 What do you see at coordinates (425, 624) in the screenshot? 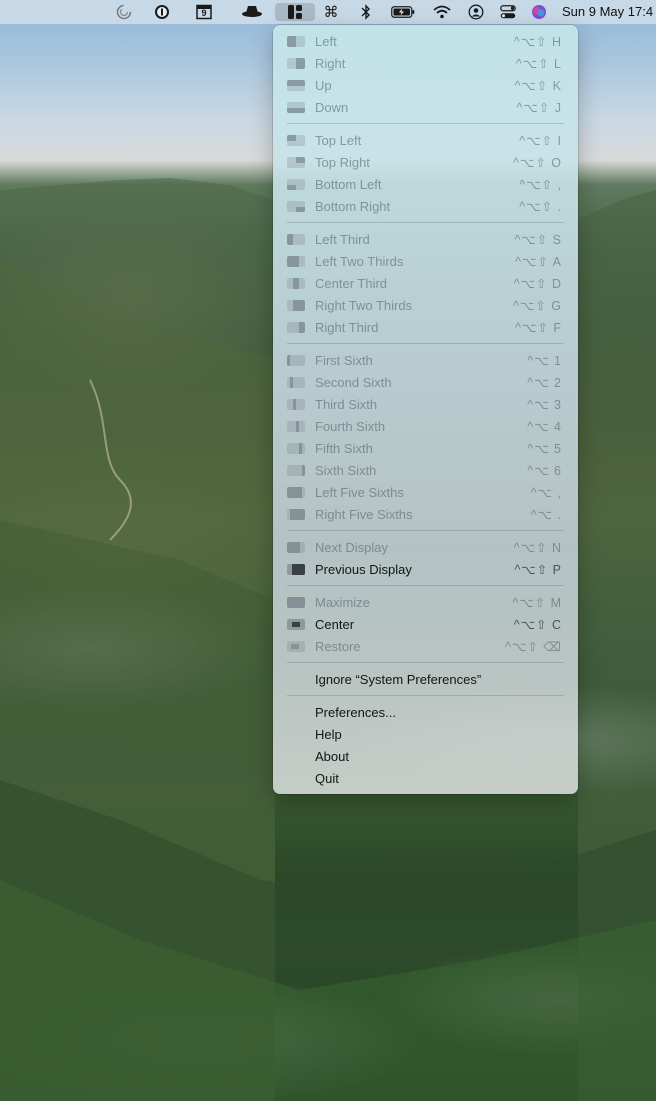
I see `menu-item-center: Center ^⌥⇧ C` at bounding box center [425, 624].